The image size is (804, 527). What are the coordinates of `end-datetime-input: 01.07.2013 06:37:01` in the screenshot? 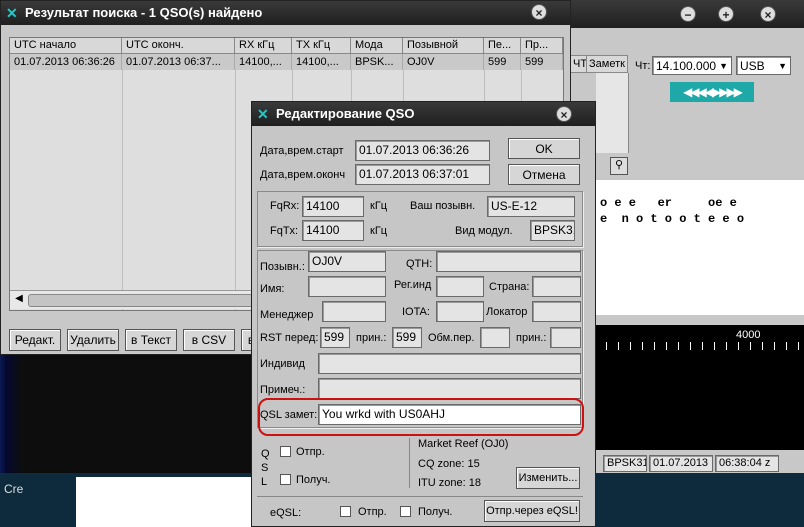 It's located at (422, 174).